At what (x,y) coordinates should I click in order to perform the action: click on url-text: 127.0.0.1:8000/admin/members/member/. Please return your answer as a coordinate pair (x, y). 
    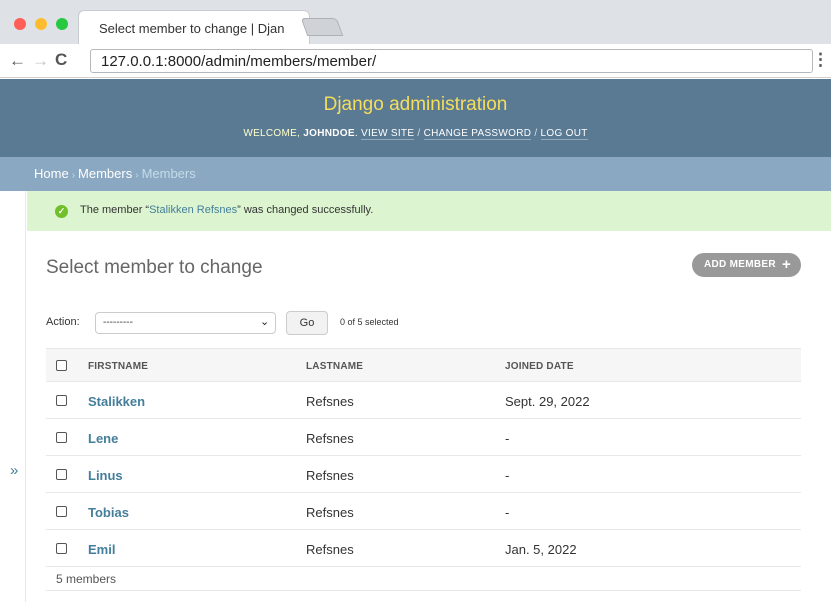
    Looking at the image, I should click on (239, 61).